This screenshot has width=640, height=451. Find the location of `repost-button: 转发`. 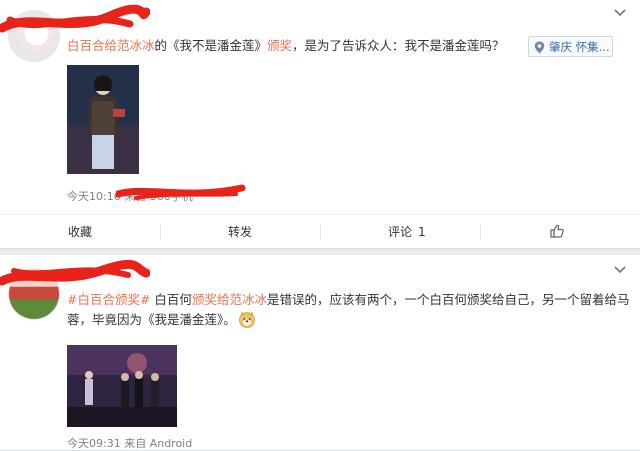

repost-button: 转发 is located at coordinates (240, 232).